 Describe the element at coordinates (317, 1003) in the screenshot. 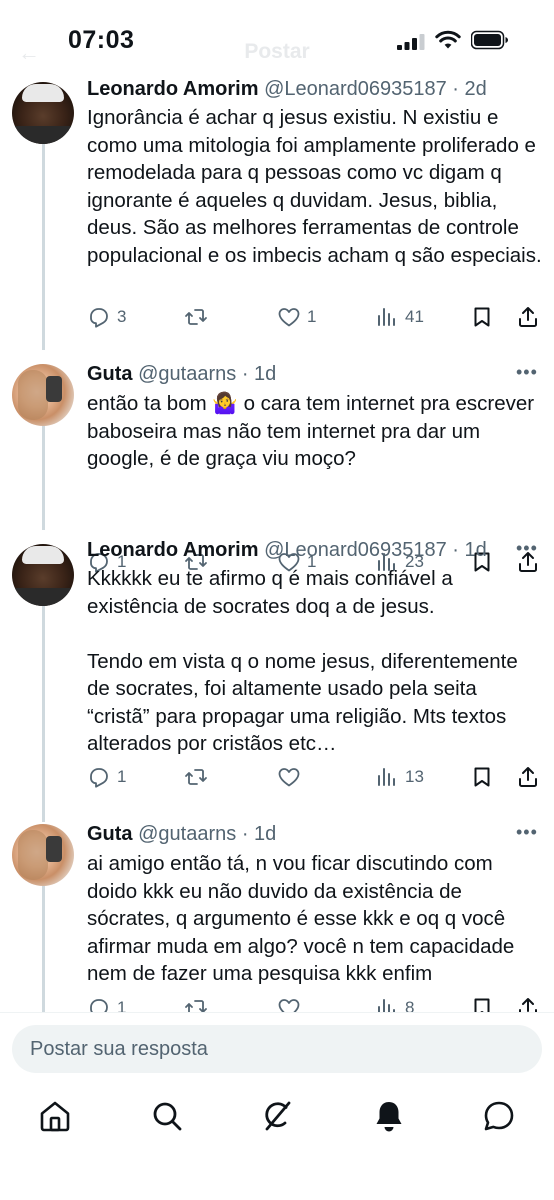

I see `tweet-actions: 1 8` at that location.